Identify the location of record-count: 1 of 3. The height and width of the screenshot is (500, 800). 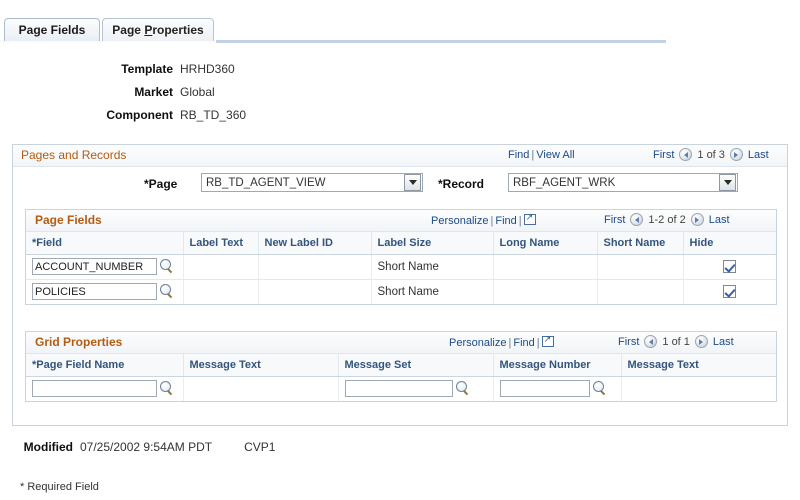
(711, 154).